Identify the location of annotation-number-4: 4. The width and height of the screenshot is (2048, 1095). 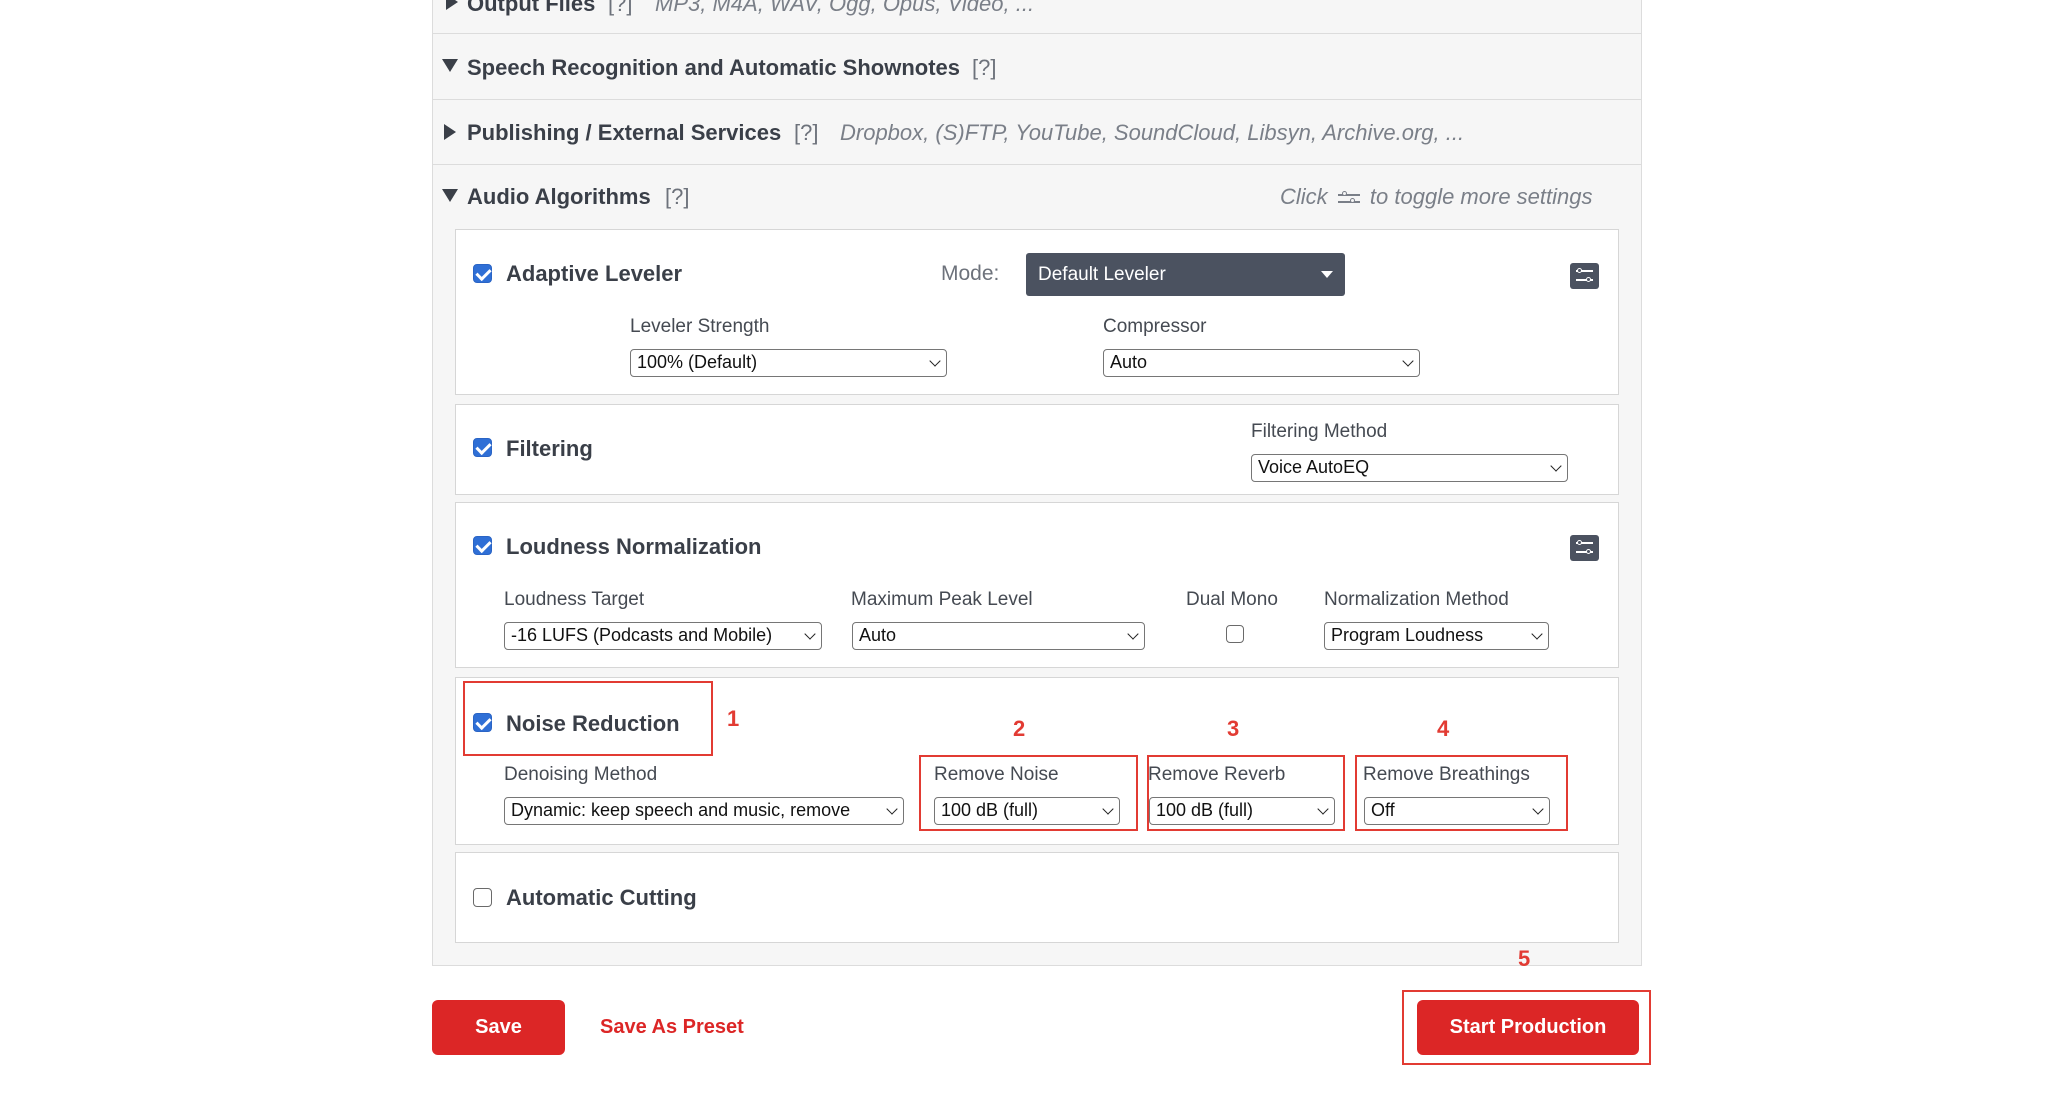
(1443, 728).